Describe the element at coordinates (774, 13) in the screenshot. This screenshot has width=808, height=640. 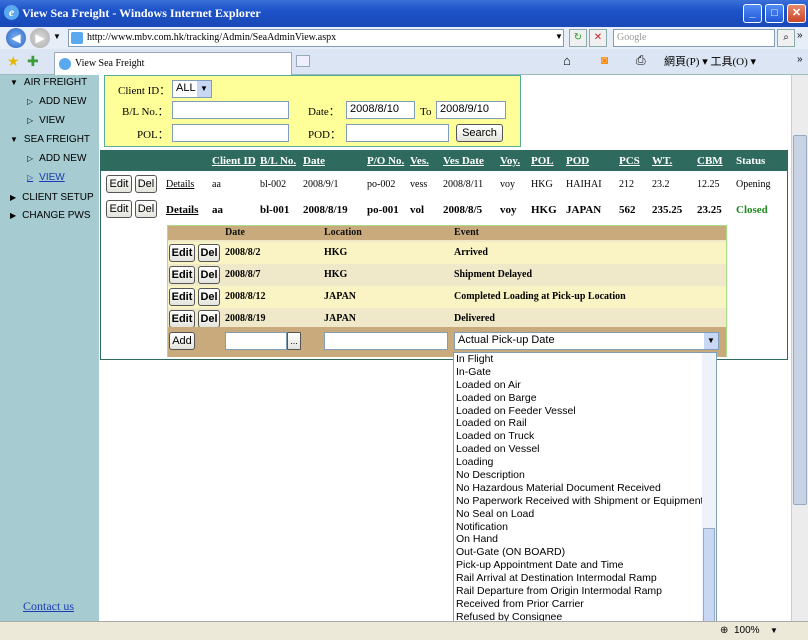
I see `maximize-button: □` at that location.